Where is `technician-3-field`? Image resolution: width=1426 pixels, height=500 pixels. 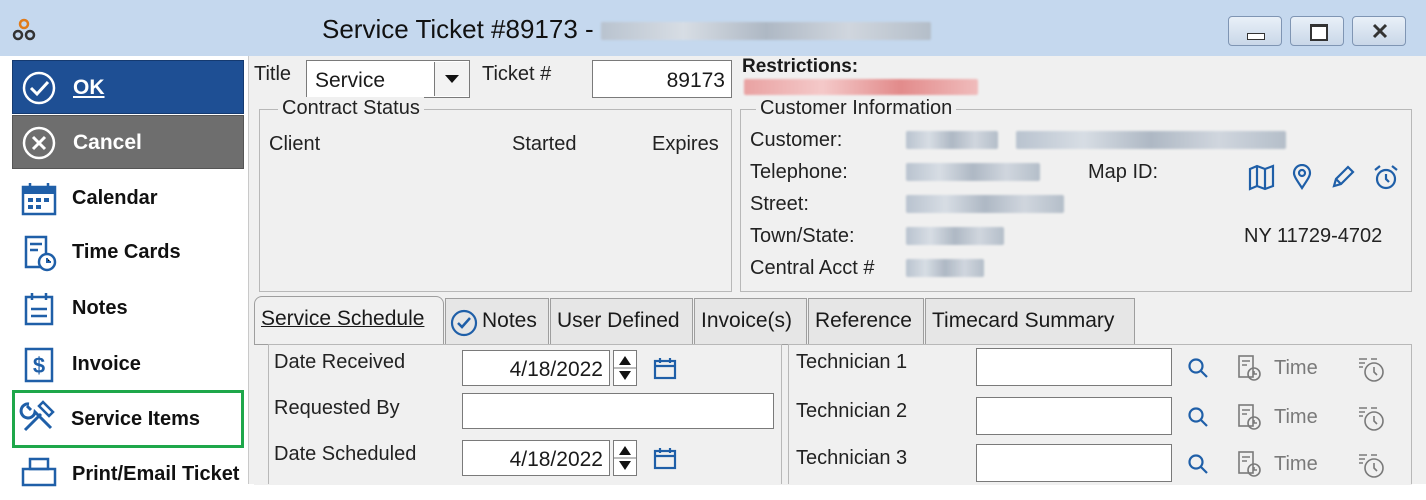 technician-3-field is located at coordinates (1074, 463).